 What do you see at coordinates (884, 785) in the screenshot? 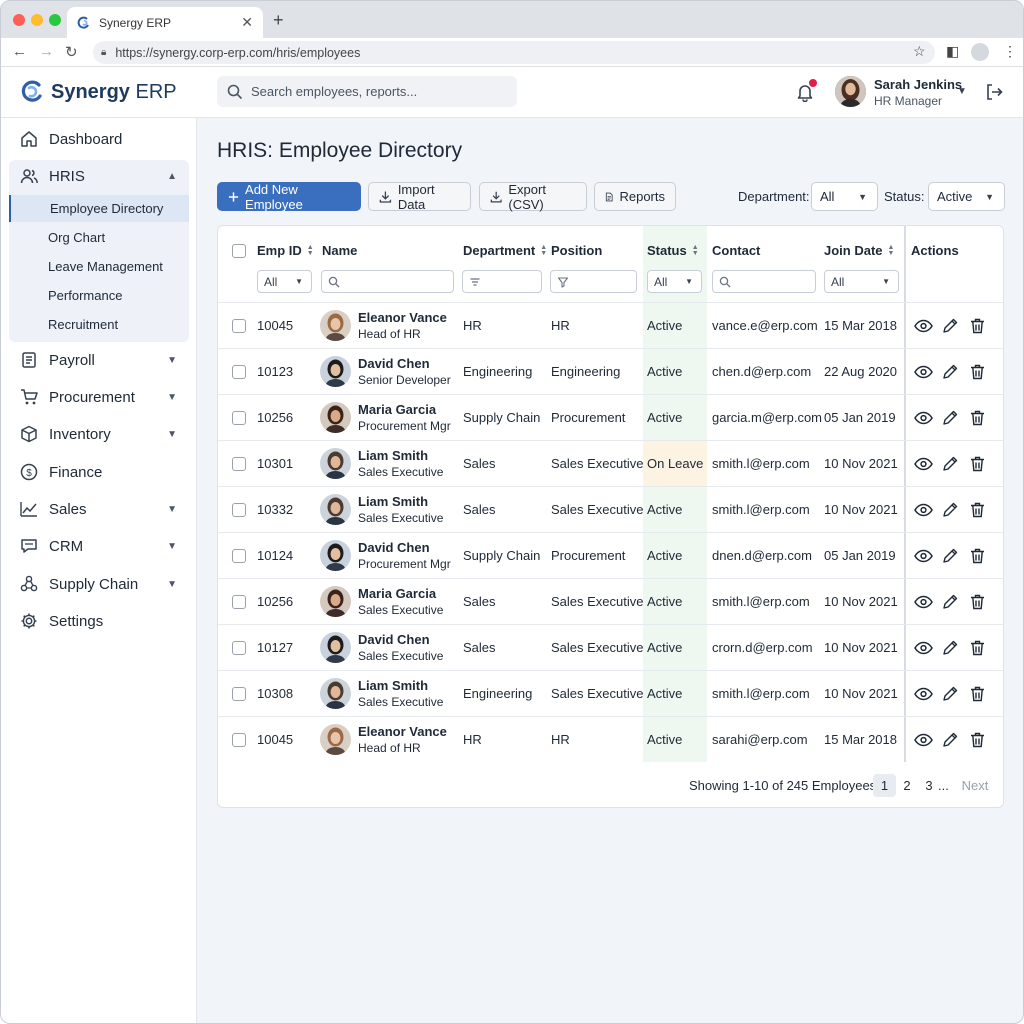
I see `page-1-button: 1` at bounding box center [884, 785].